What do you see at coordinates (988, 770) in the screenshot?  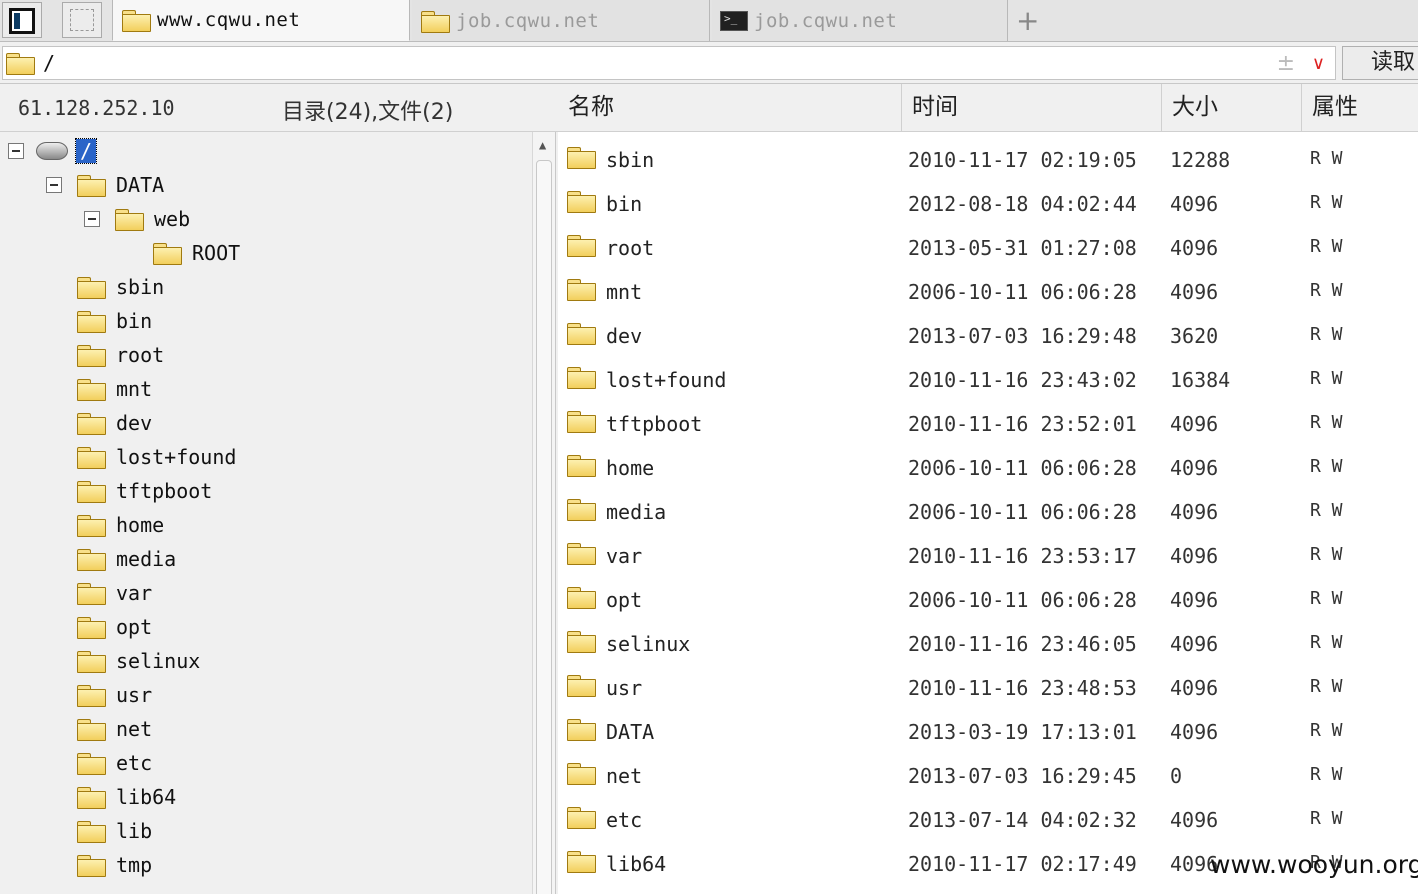 I see `file-row: net 2013-07-03 16:29:45 0 R W` at bounding box center [988, 770].